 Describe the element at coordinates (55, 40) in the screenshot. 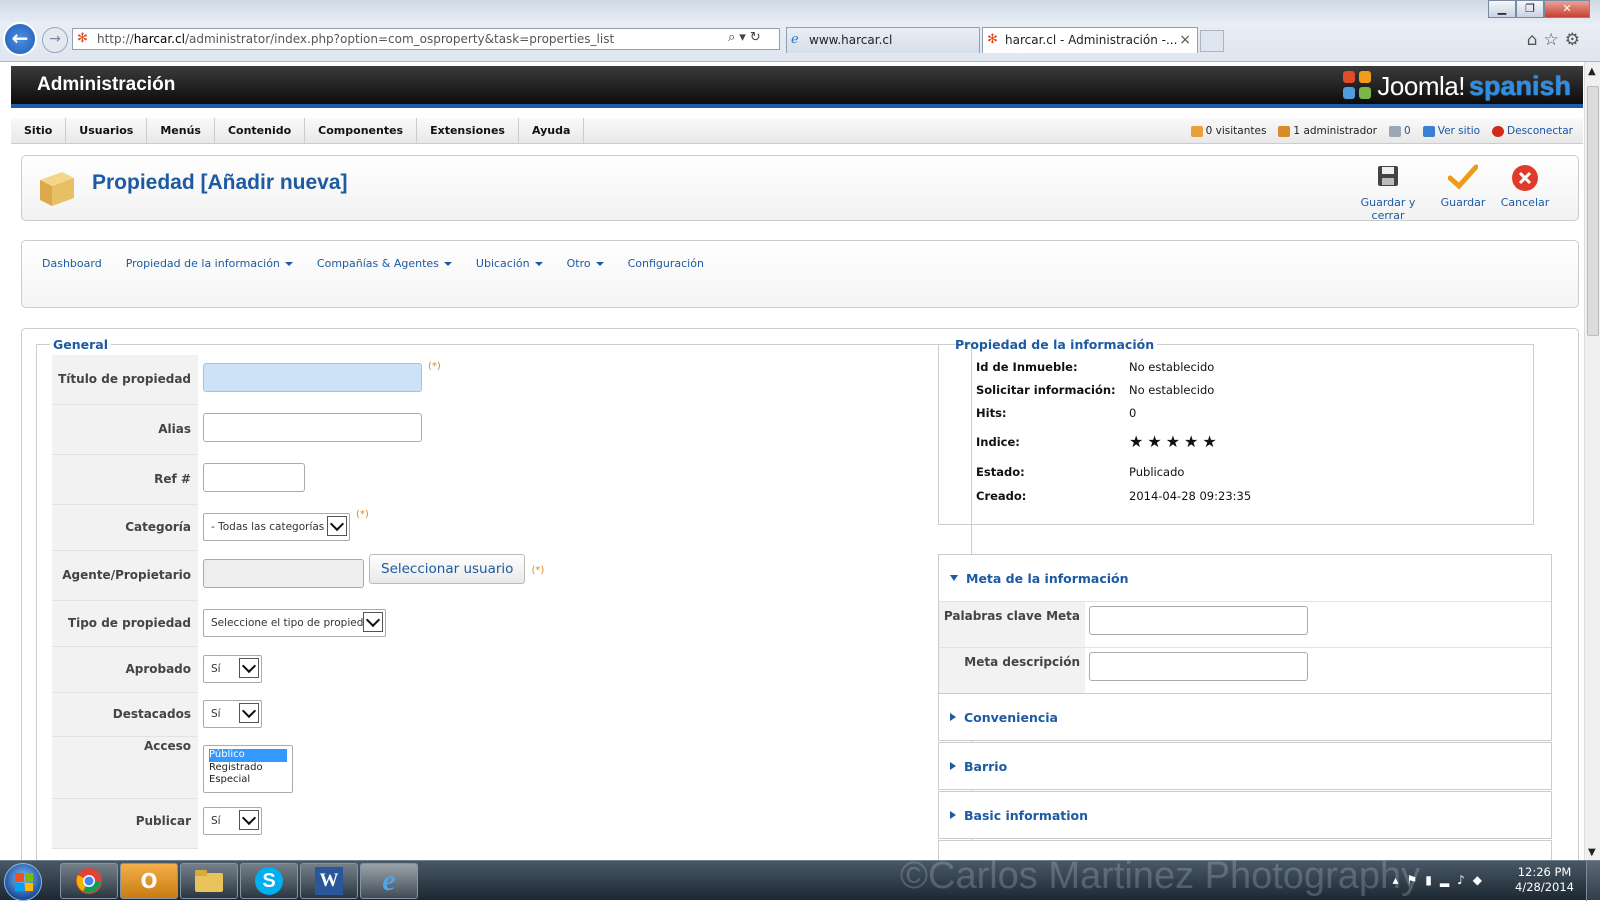

I see `forward-button: →` at that location.